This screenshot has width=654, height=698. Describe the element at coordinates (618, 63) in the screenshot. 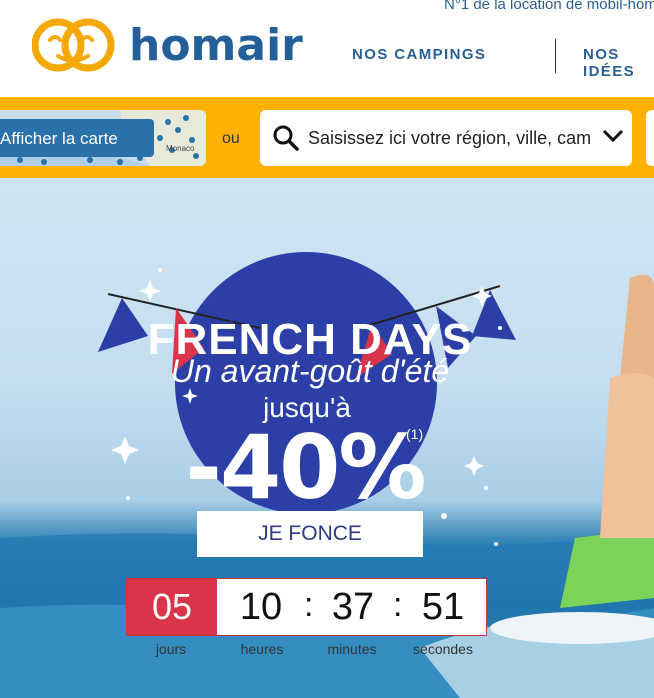

I see `nav-item-idees: NOS IDÉES` at that location.